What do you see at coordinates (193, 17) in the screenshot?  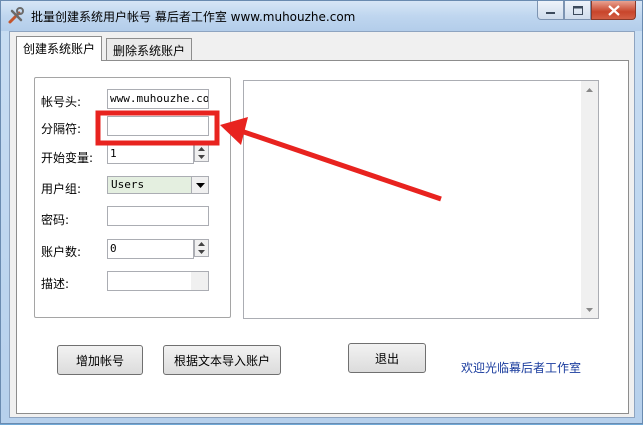 I see `window-title: 批量创建系统用户帐号 幕后者工作室 www.muhouzhe.com` at bounding box center [193, 17].